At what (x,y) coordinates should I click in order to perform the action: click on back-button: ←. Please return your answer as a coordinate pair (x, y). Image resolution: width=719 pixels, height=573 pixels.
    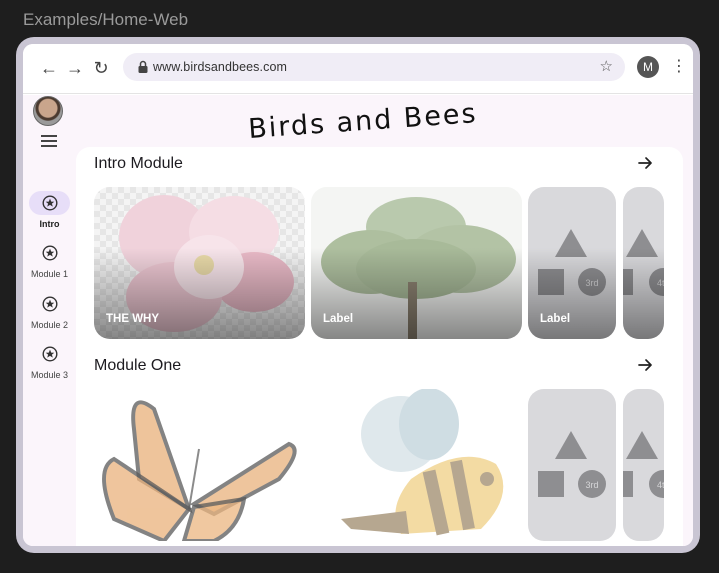
    Looking at the image, I should click on (49, 68).